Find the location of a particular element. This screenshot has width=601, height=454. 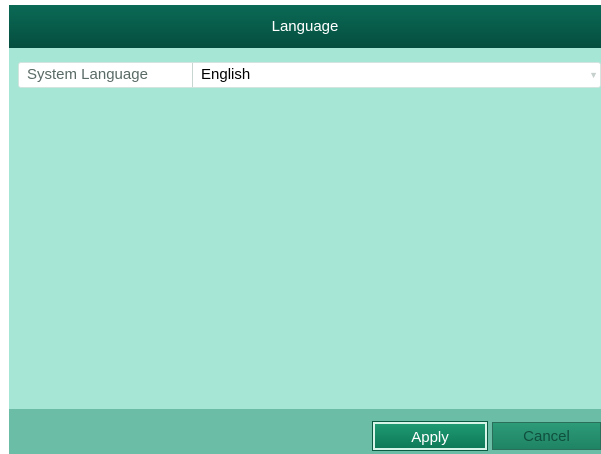

apply-button: Apply is located at coordinates (430, 436).